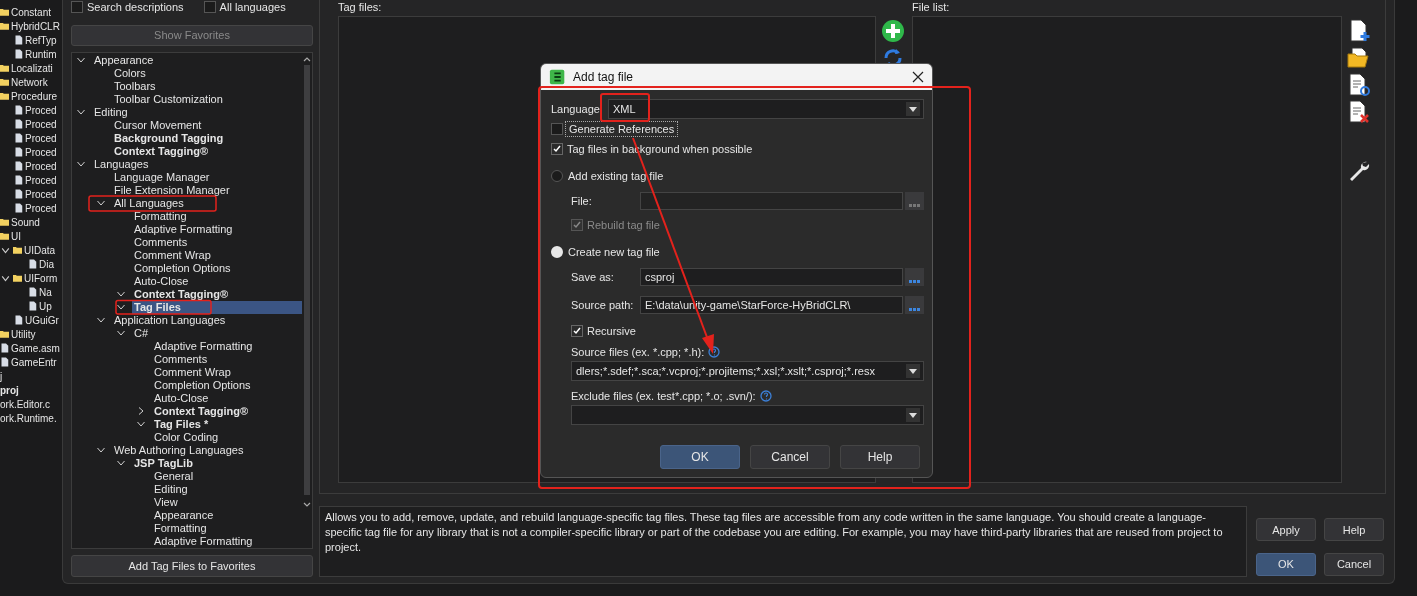  What do you see at coordinates (34, 362) in the screenshot?
I see `tree-item: GameEntr` at bounding box center [34, 362].